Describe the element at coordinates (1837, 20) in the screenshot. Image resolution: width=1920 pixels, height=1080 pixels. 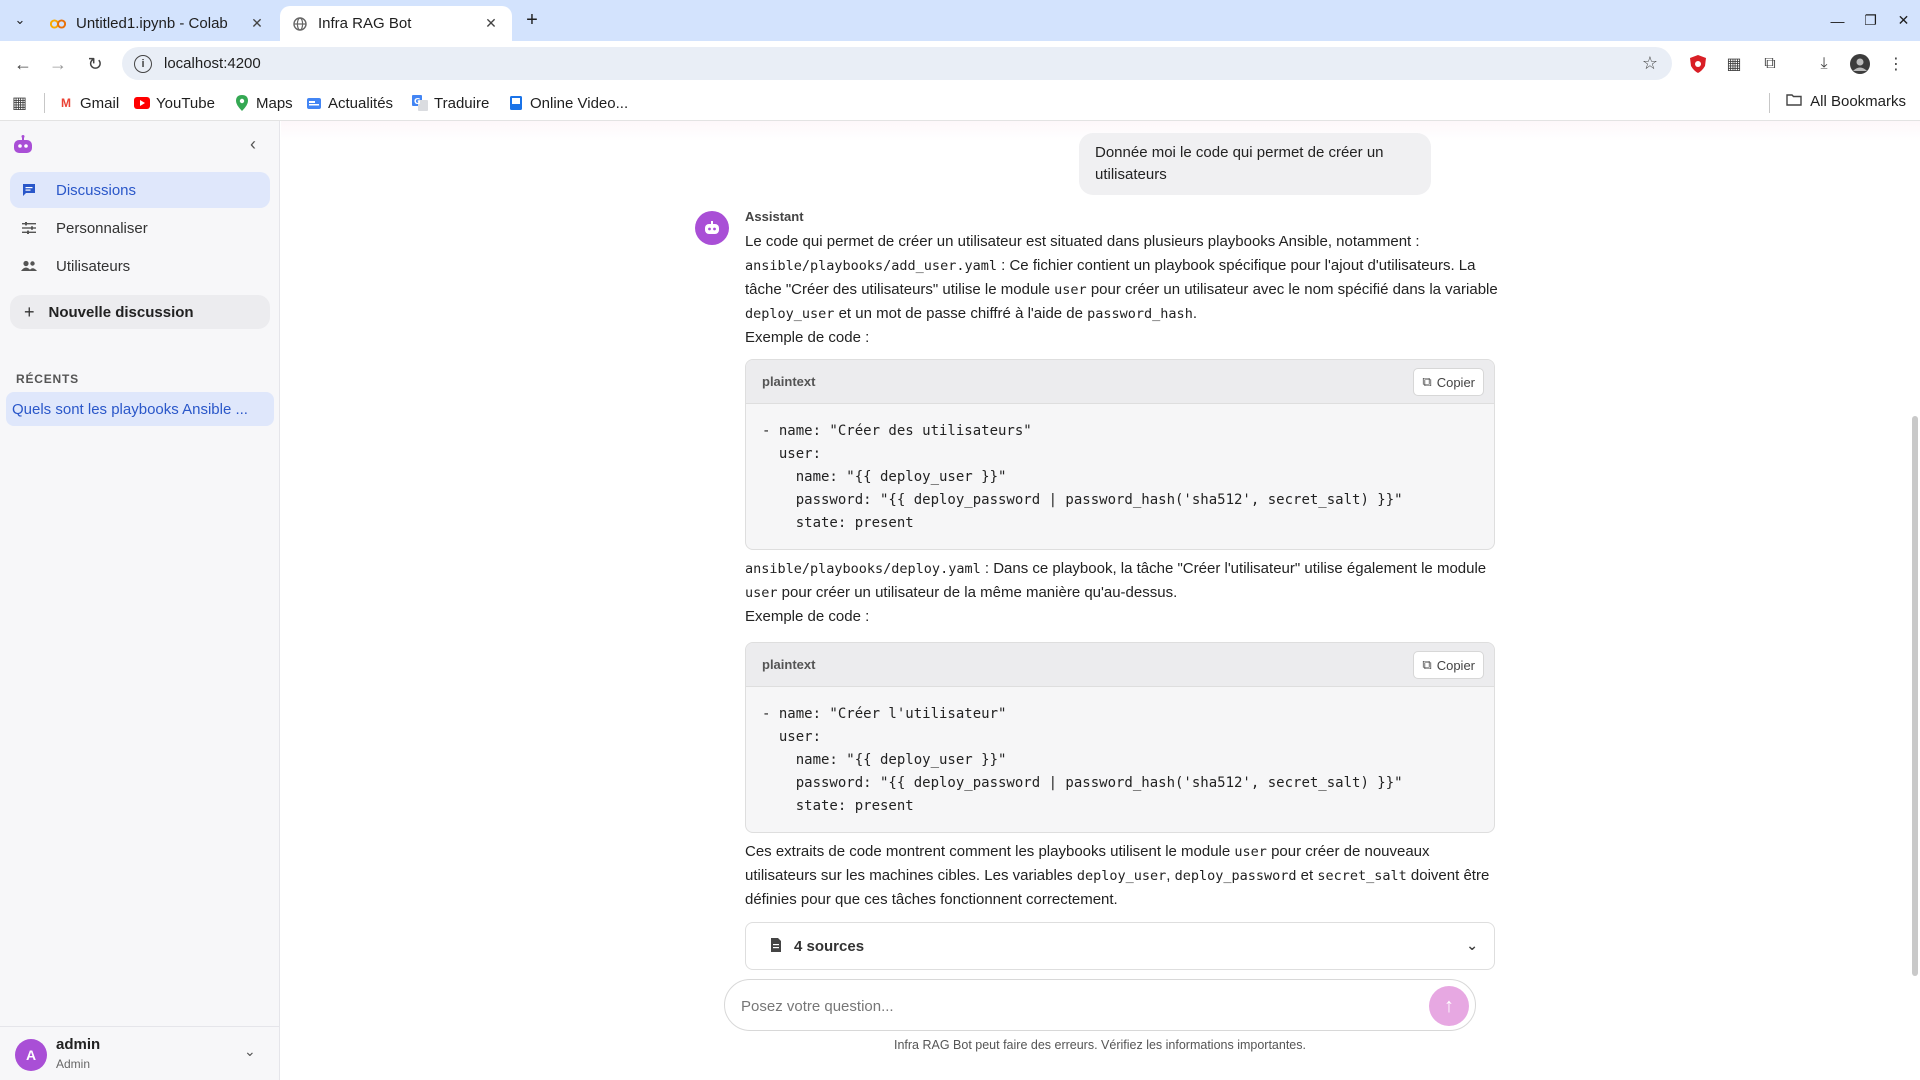
I see `minimize-icon: —` at that location.